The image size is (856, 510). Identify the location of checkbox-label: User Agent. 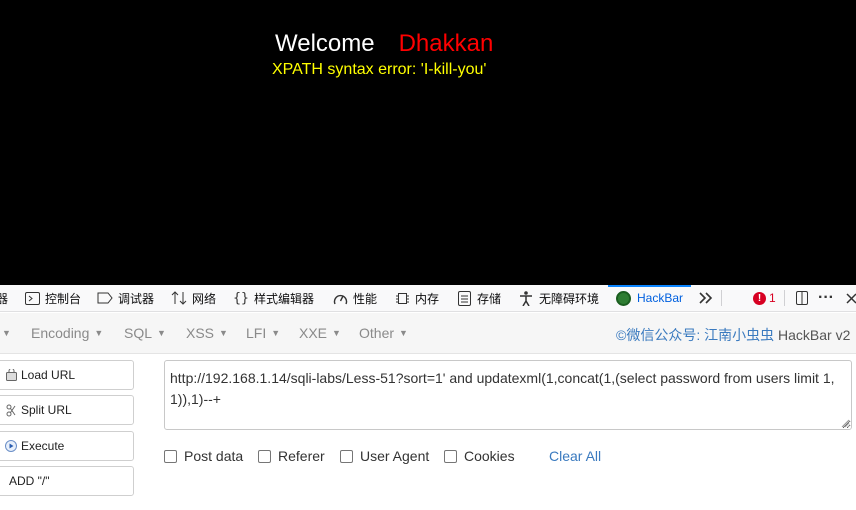
(395, 456).